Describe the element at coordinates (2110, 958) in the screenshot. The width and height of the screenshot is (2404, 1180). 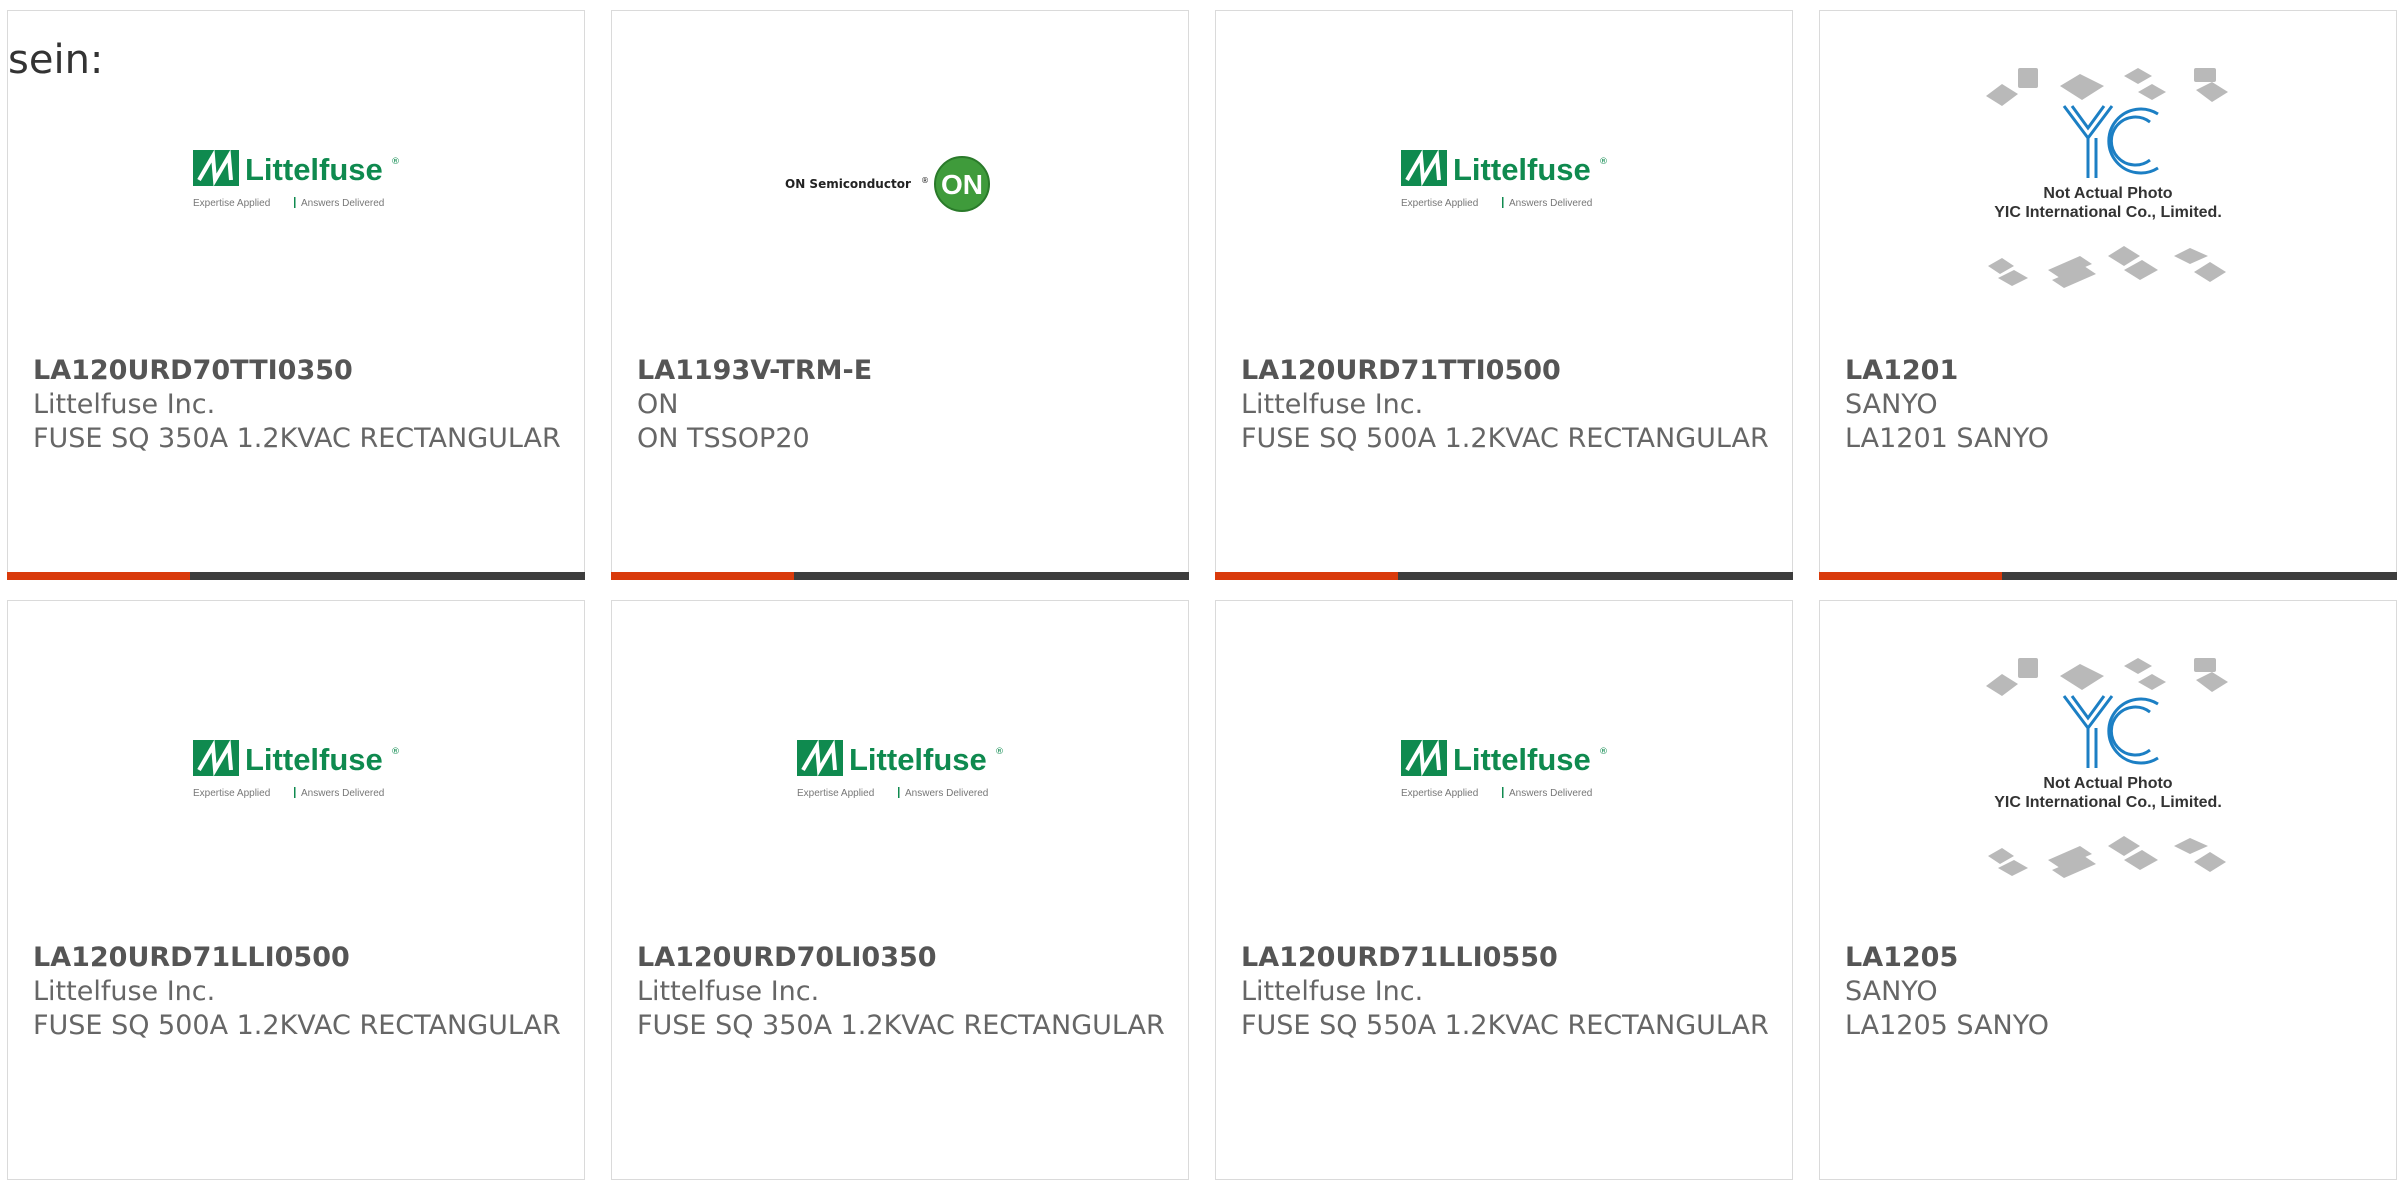
I see `part-number: LA1205` at that location.